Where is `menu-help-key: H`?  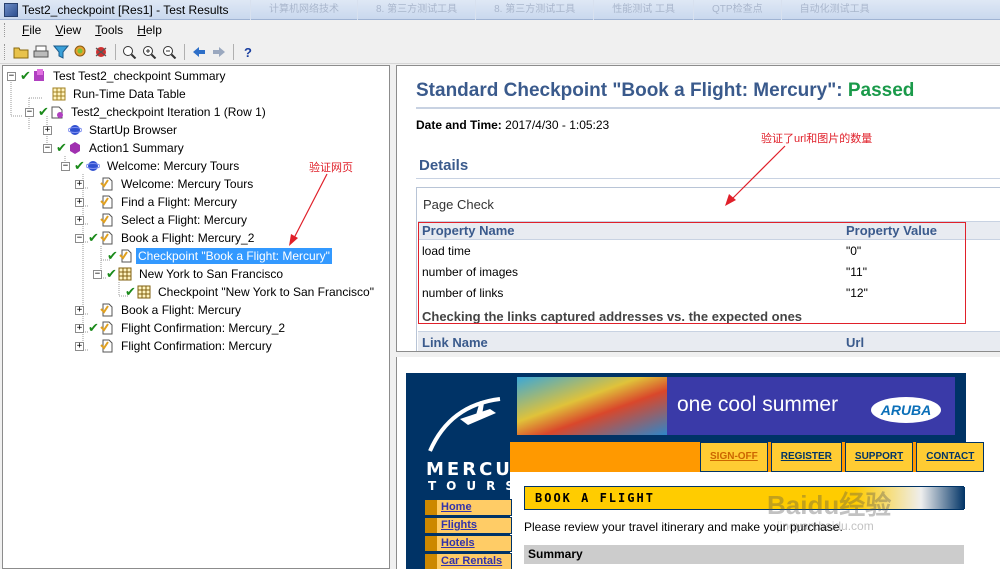 menu-help-key: H is located at coordinates (141, 30).